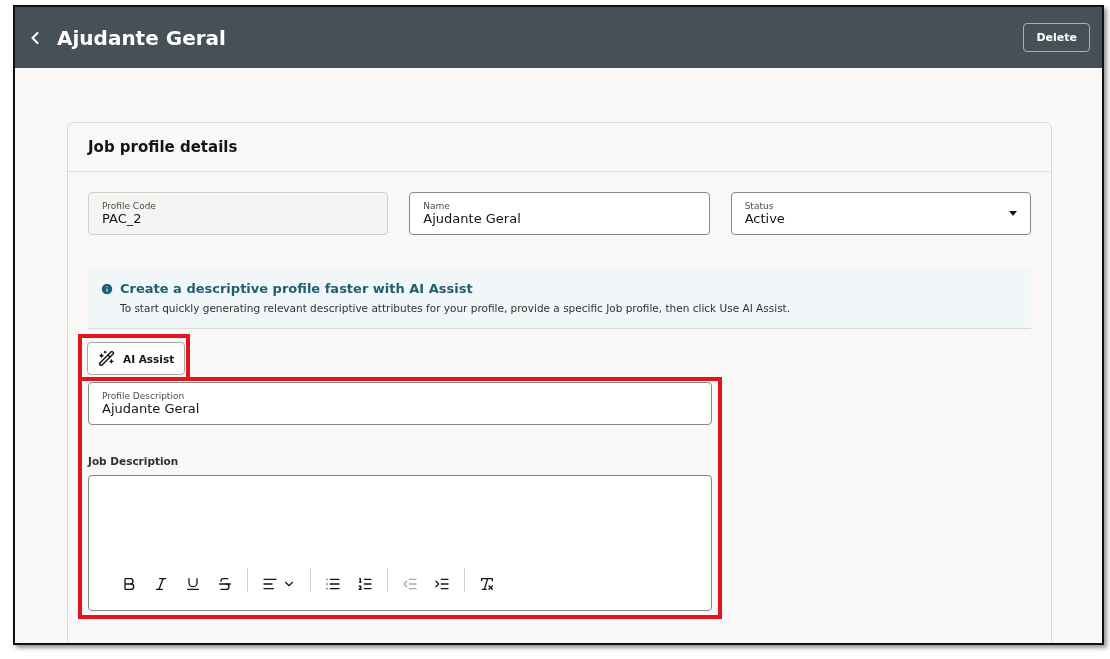 Image resolution: width=1110 pixels, height=659 pixels. What do you see at coordinates (134, 461) in the screenshot?
I see `field-label: Job Description` at bounding box center [134, 461].